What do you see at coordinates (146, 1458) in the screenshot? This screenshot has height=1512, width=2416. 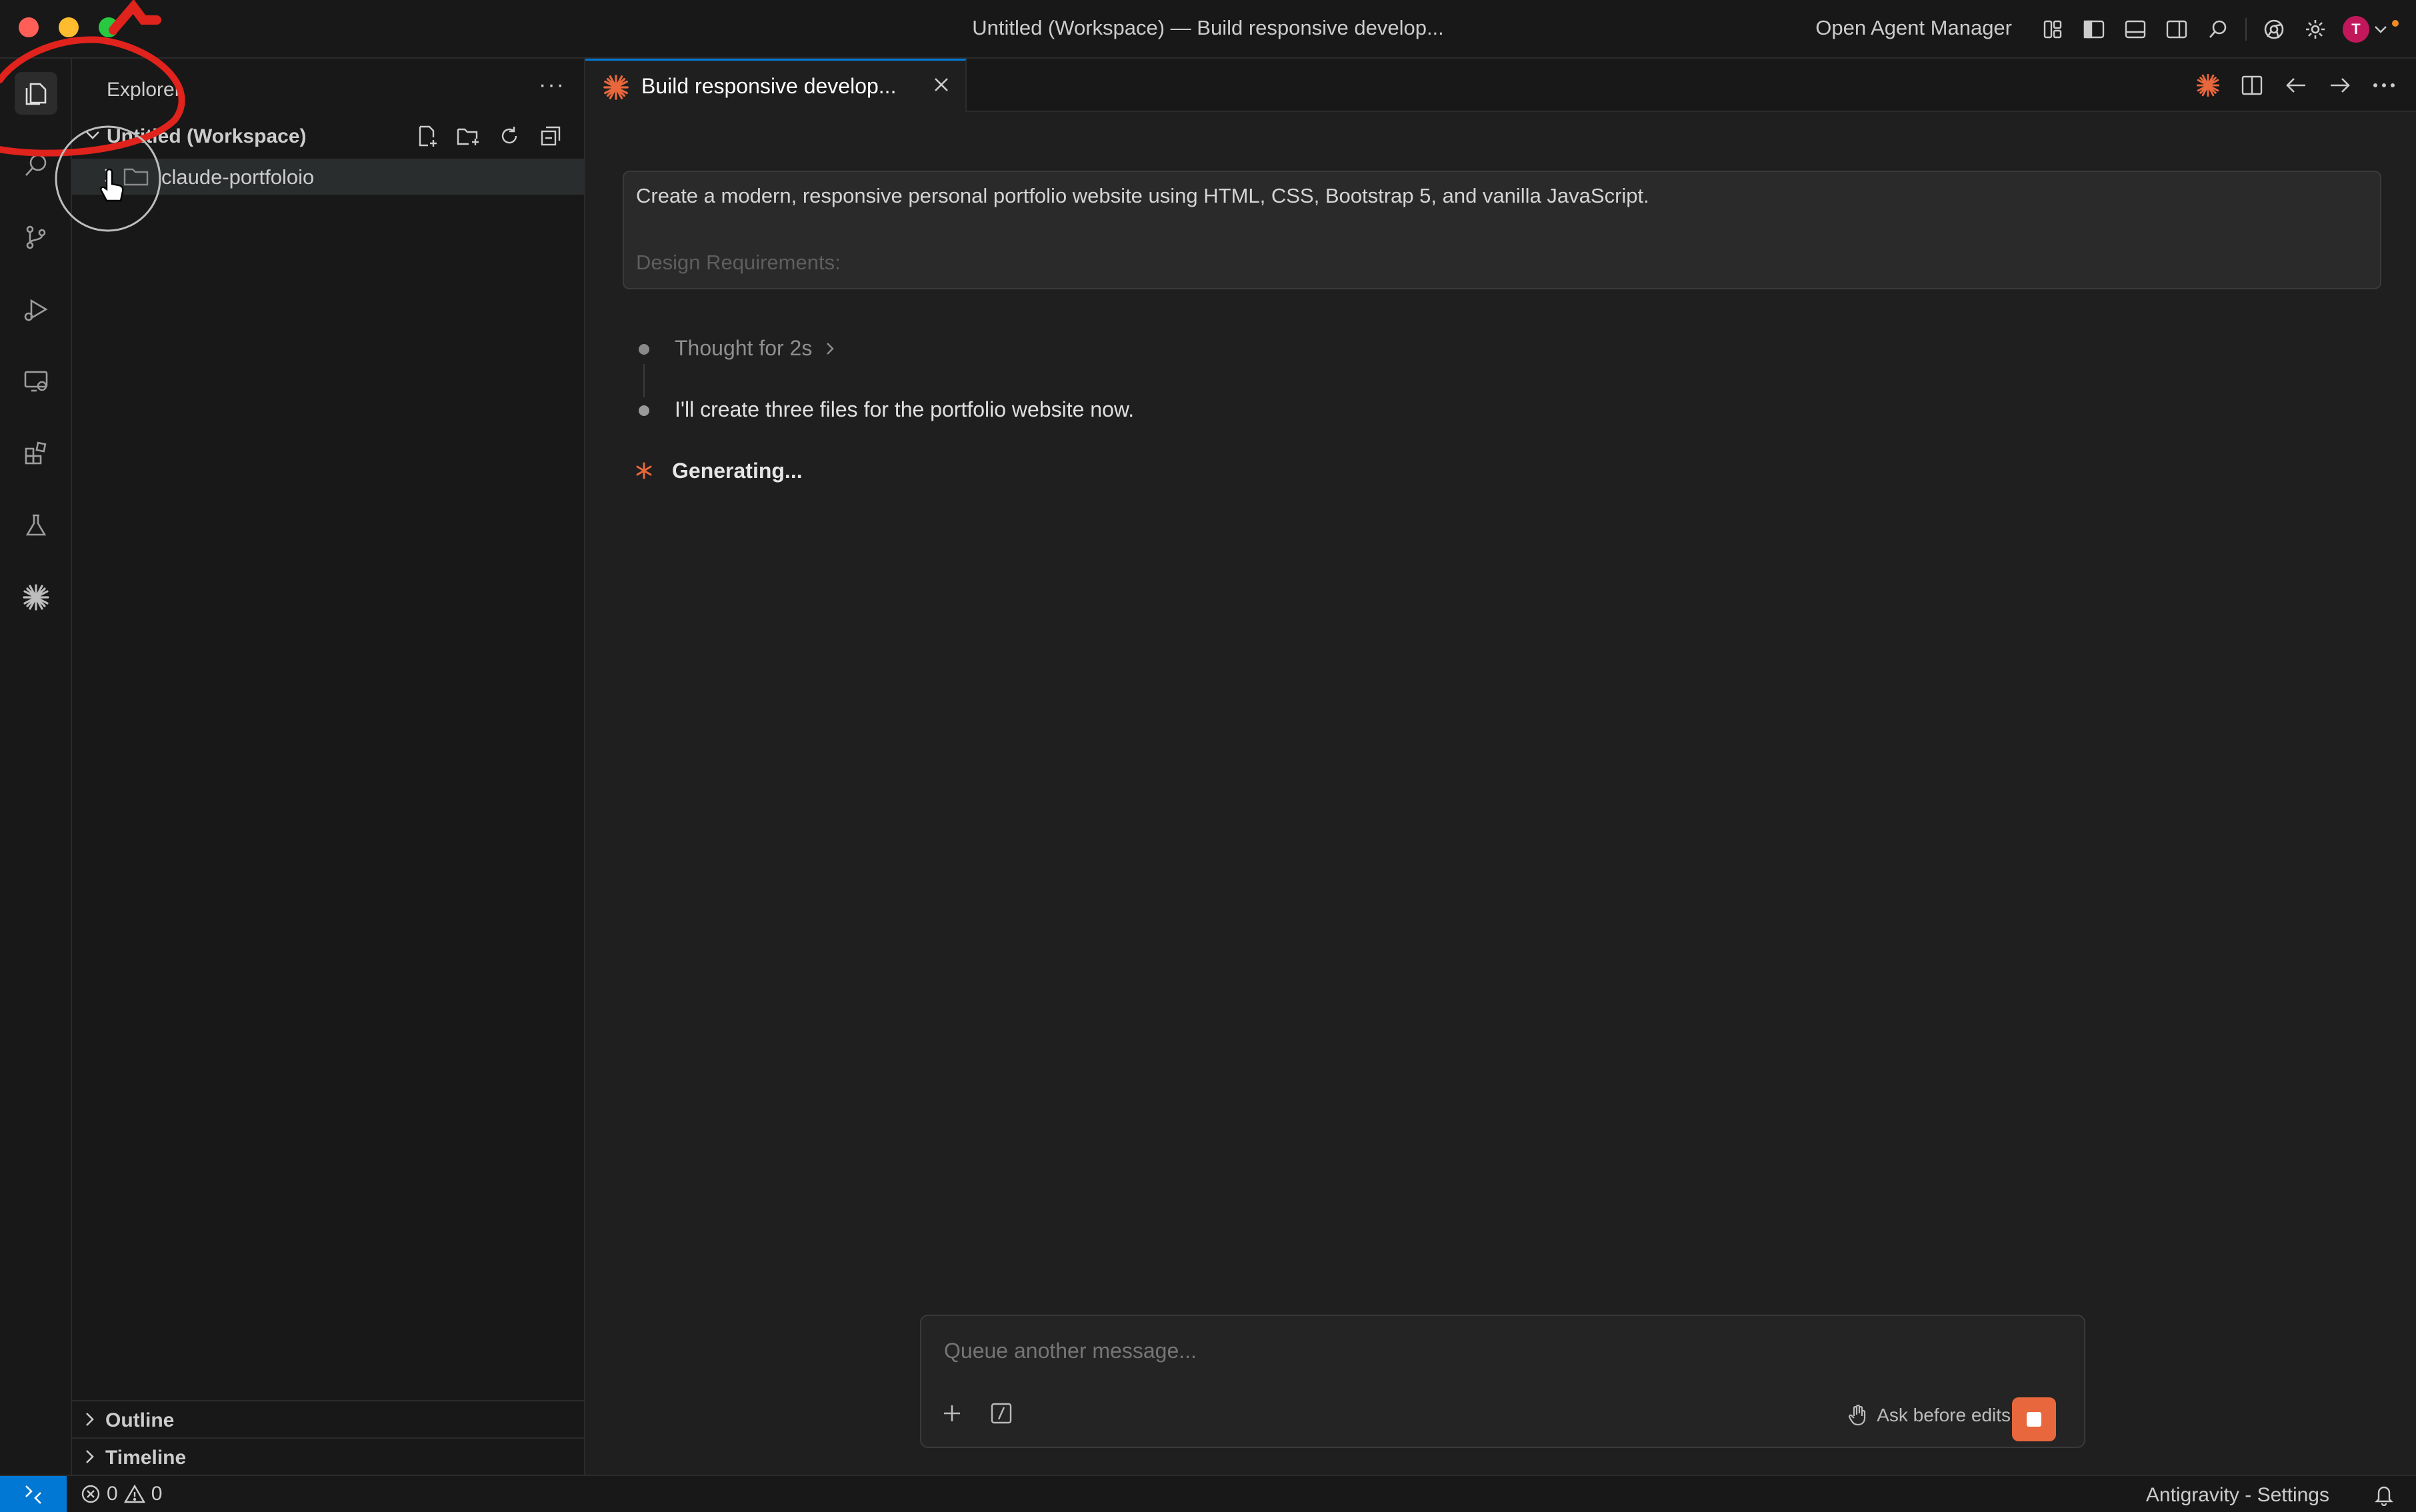 I see `timeline-label: Timeline` at bounding box center [146, 1458].